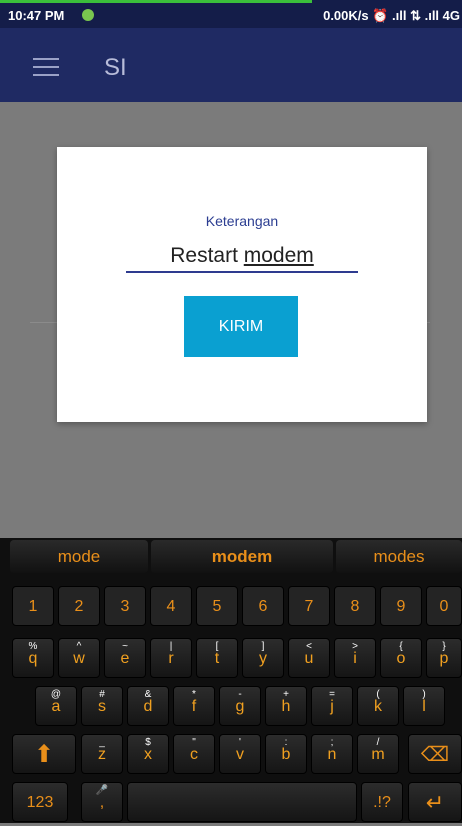 Image resolution: width=462 pixels, height=826 pixels. I want to click on description-input: Restart modem, so click(242, 256).